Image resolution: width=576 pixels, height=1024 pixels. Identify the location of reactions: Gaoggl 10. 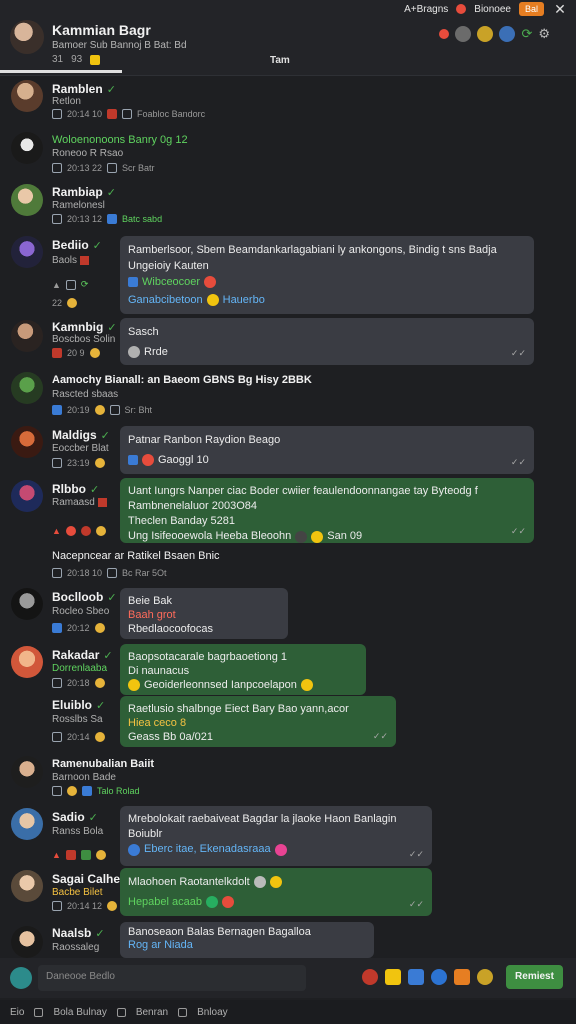
(327, 460).